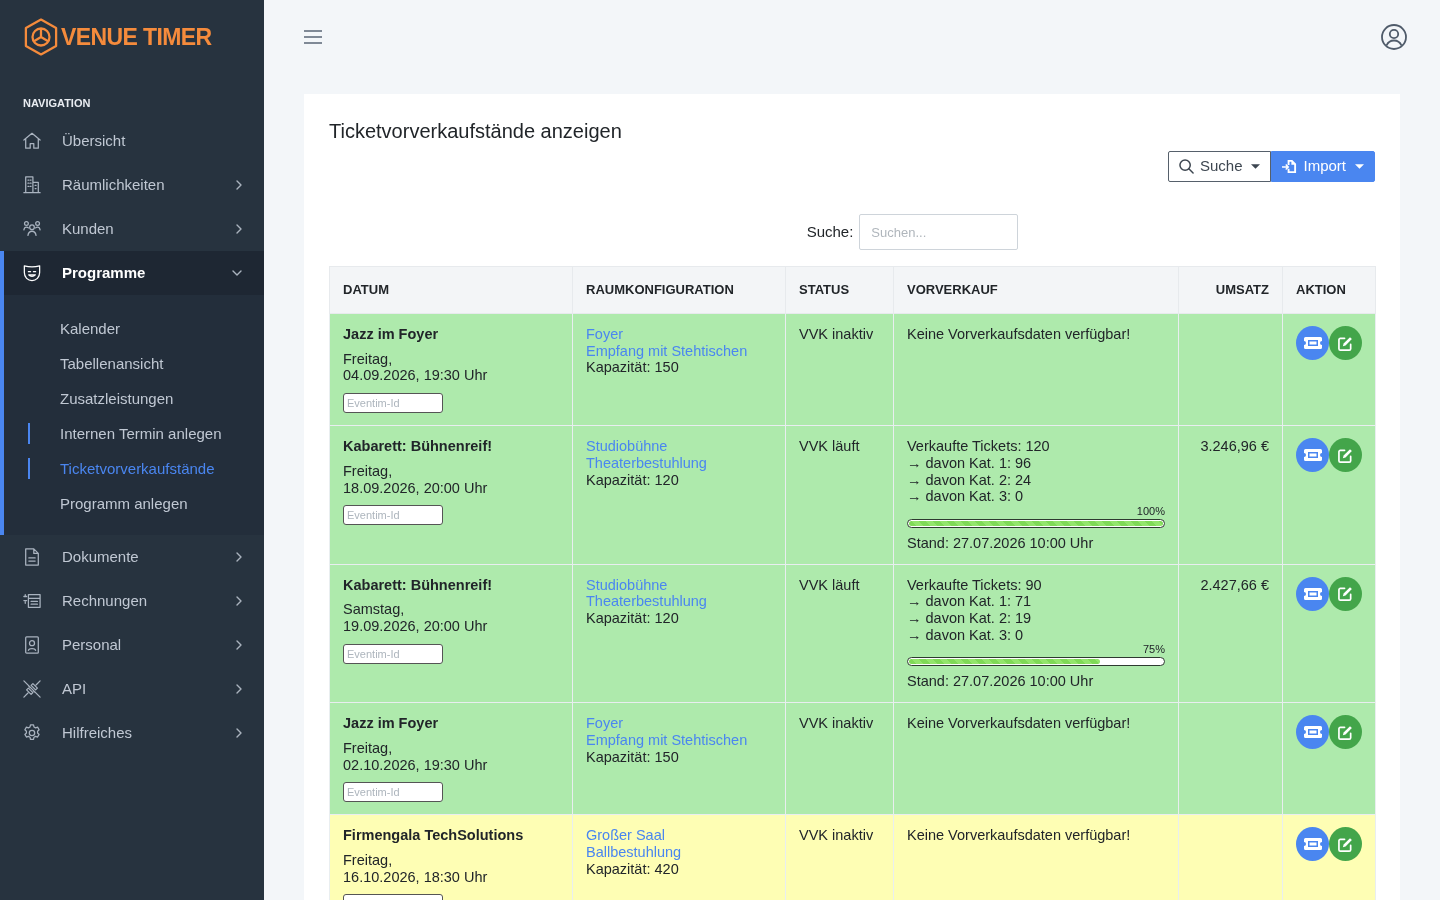 Image resolution: width=1440 pixels, height=900 pixels. I want to click on progress-percent: 75%, so click(1153, 650).